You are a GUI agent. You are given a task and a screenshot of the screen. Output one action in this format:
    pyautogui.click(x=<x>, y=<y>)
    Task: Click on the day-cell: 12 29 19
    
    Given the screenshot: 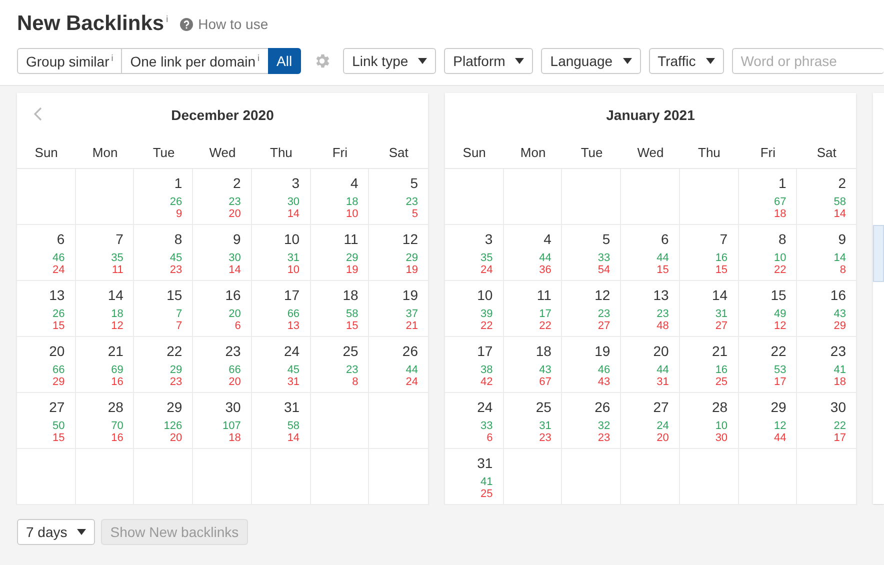 What is the action you would take?
    pyautogui.click(x=398, y=253)
    